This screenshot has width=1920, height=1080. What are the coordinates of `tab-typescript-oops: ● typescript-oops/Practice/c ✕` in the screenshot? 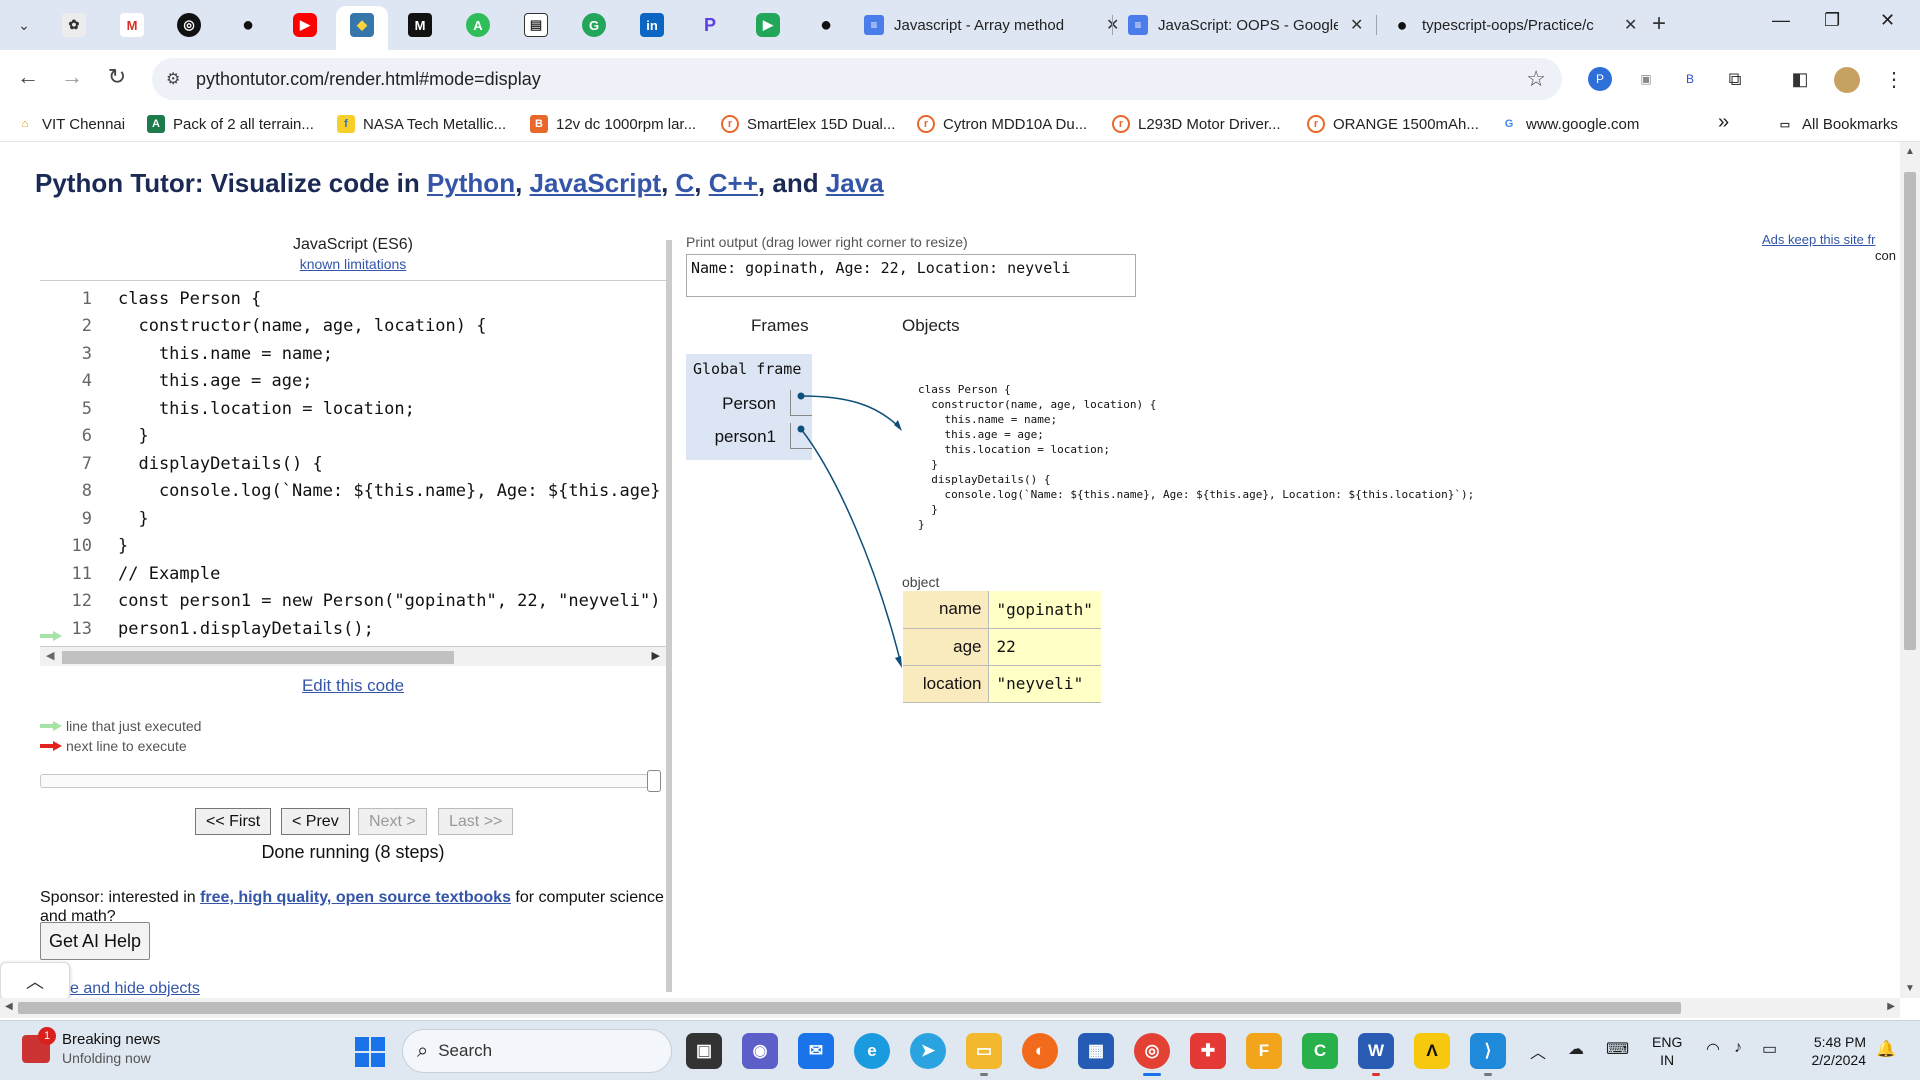 It's located at (1515, 25).